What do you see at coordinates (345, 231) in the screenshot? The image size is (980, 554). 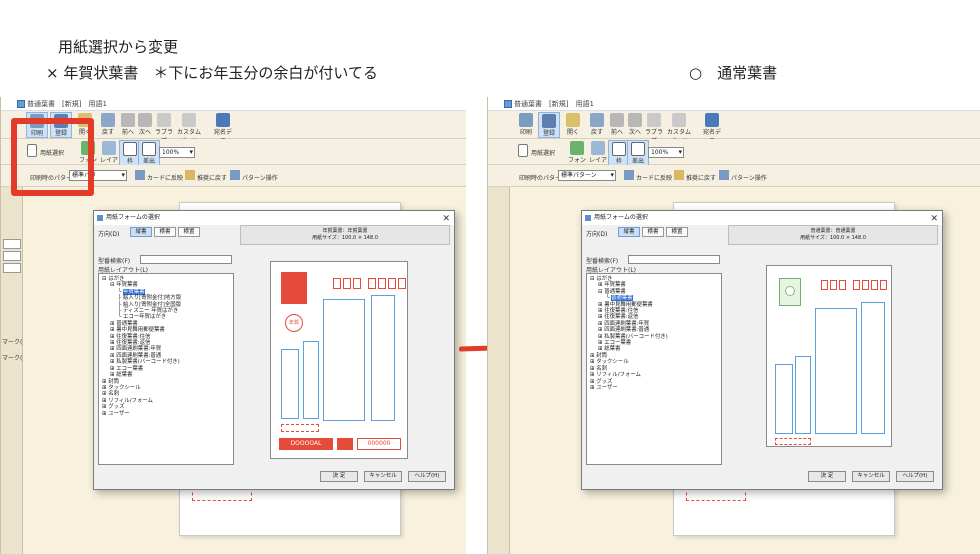 I see `paper-info-name: 年賀葉書：年賀葉書` at bounding box center [345, 231].